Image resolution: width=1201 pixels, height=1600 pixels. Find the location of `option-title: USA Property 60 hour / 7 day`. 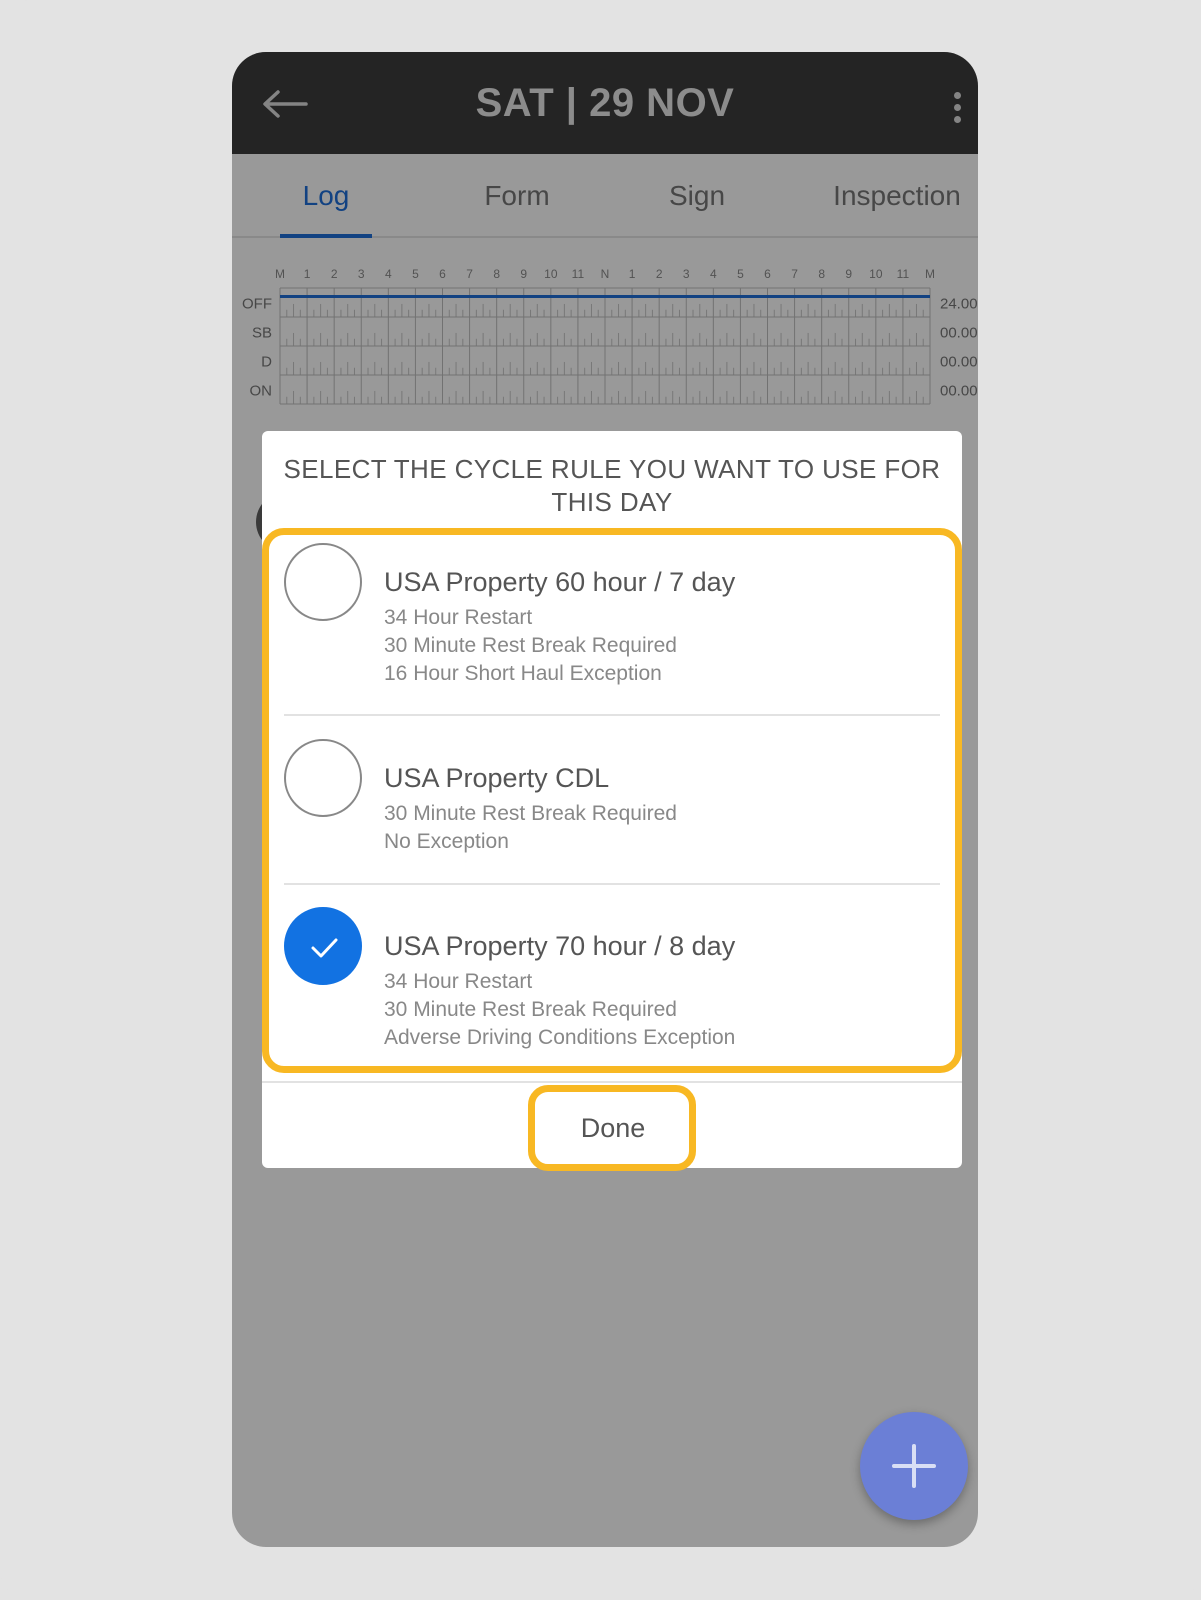

option-title: USA Property 60 hour / 7 day is located at coordinates (560, 582).